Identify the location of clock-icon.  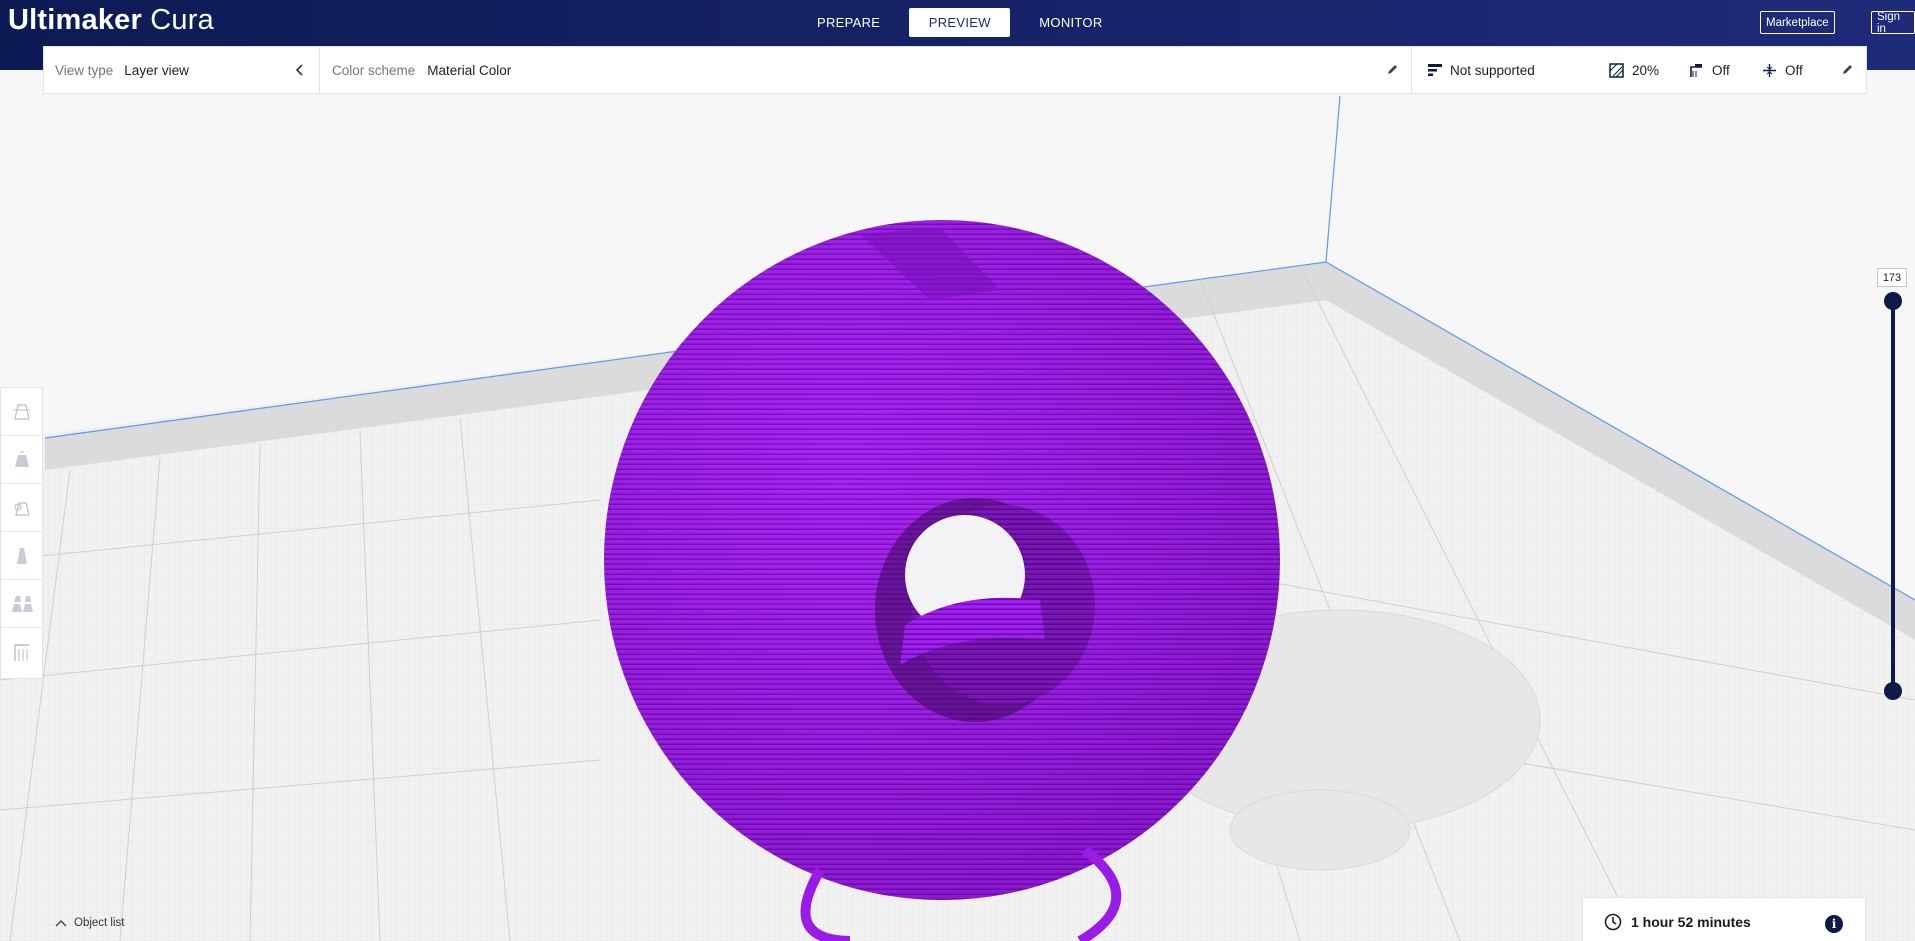
(1613, 922).